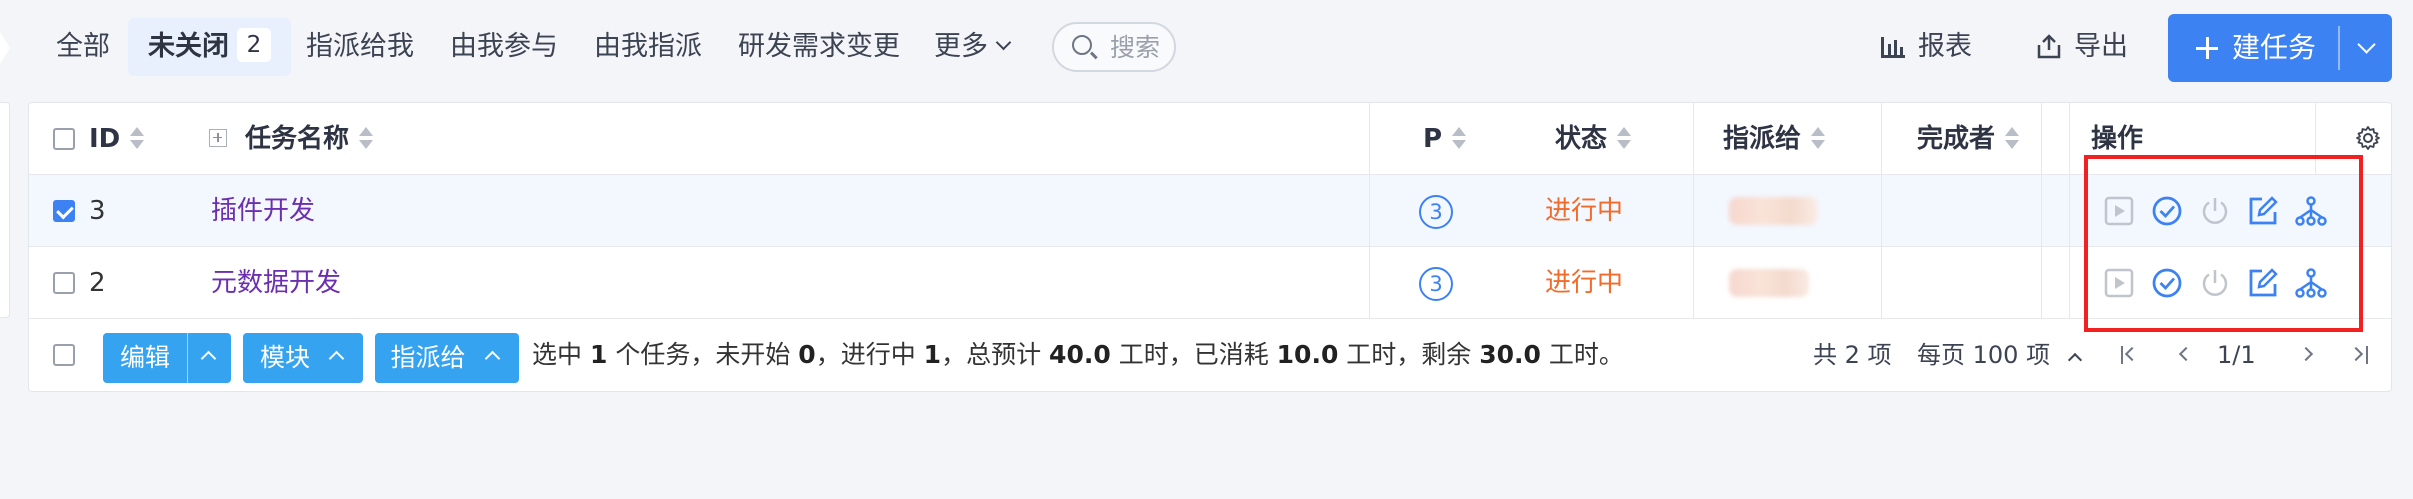 The height and width of the screenshot is (499, 2413). Describe the element at coordinates (1445, 139) in the screenshot. I see `column-priority: P` at that location.